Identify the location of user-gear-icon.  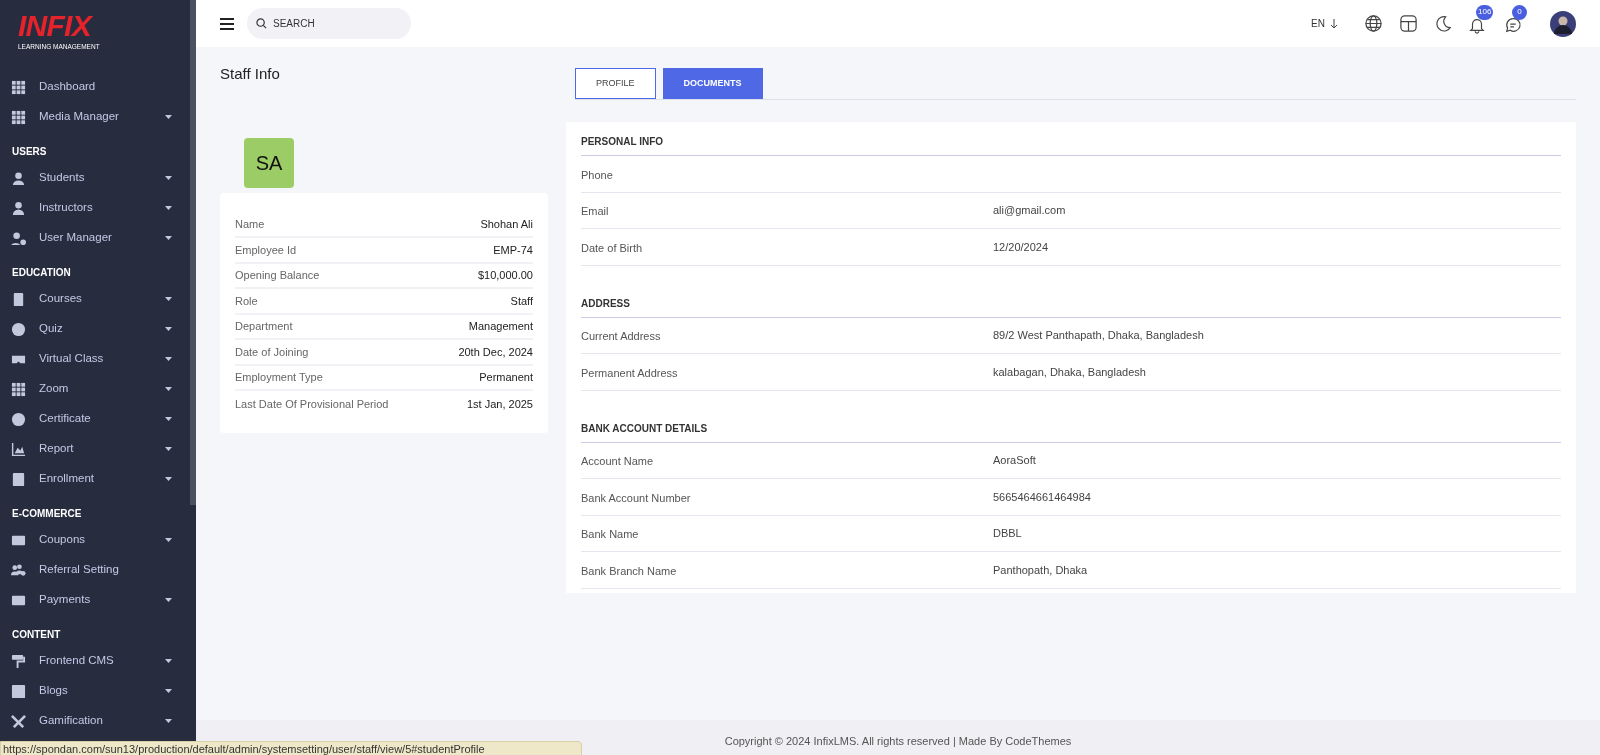
(18, 238).